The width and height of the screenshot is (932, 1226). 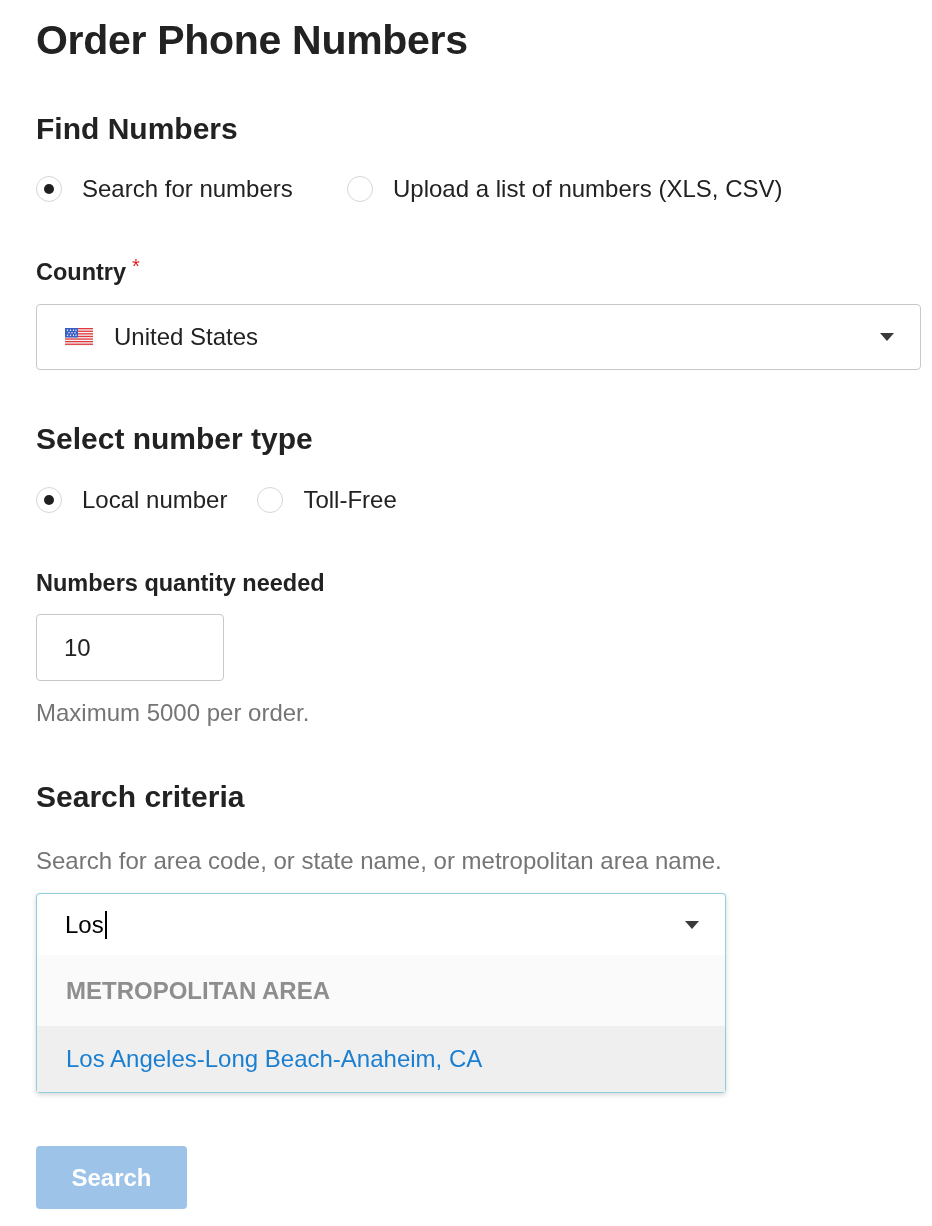 What do you see at coordinates (174, 439) in the screenshot?
I see `section-heading: Select number type` at bounding box center [174, 439].